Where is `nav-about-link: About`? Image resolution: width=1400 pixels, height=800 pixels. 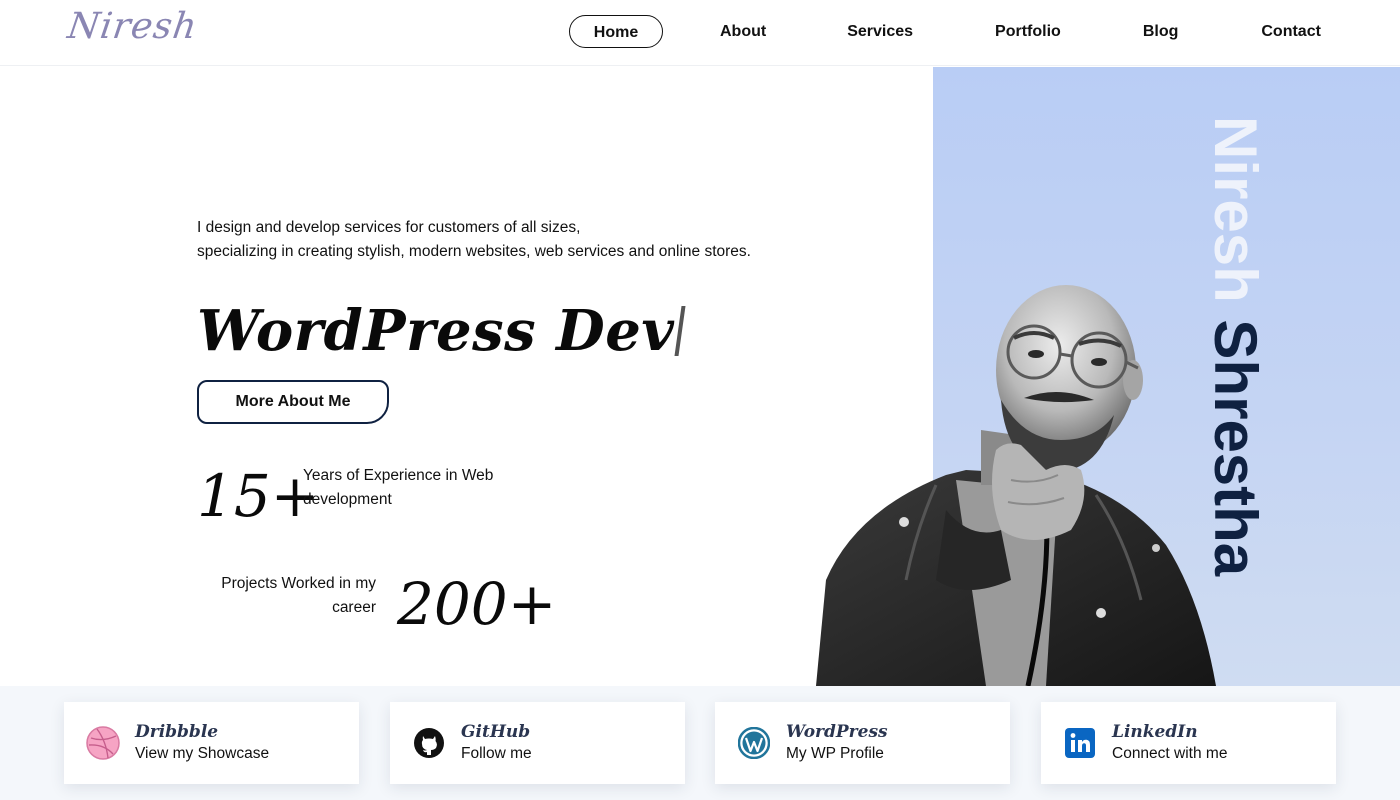
nav-about-link: About is located at coordinates (743, 31).